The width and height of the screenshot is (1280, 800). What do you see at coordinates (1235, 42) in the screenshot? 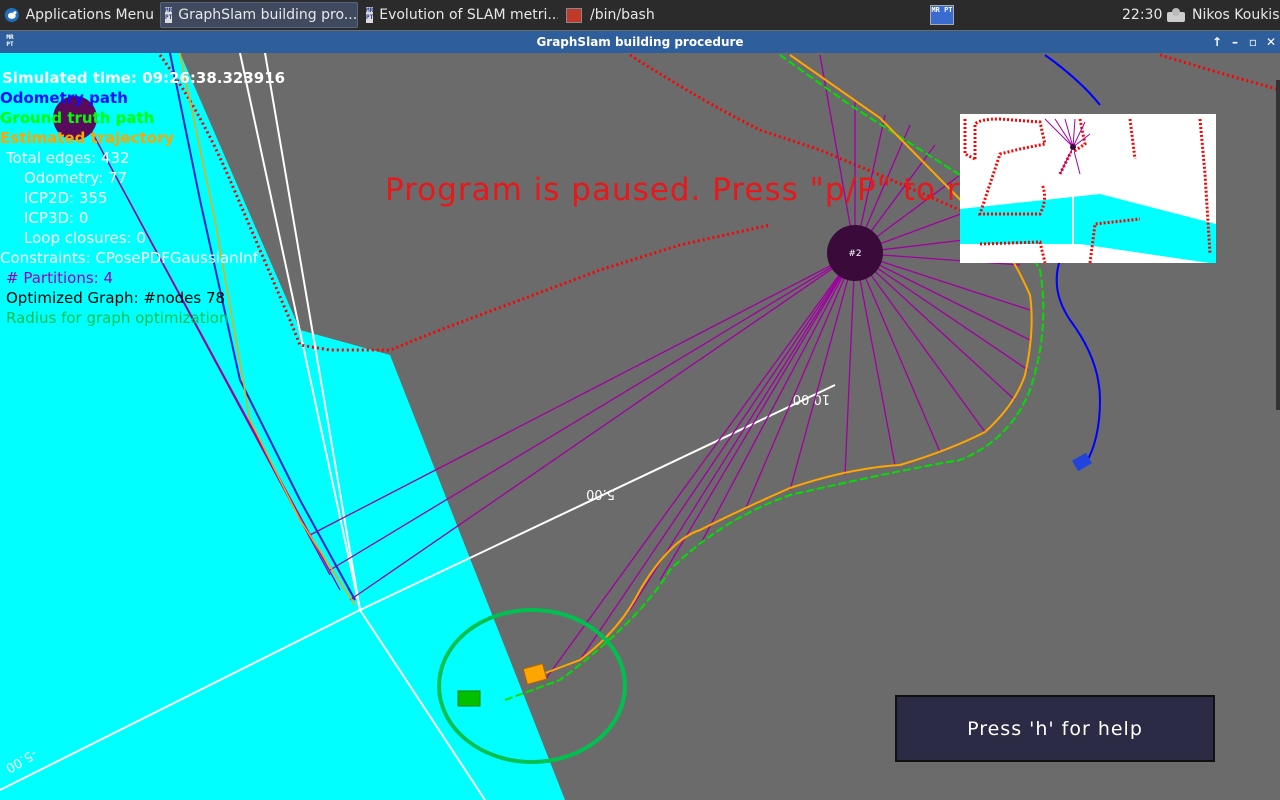
I see `window-minimize-icon: –` at bounding box center [1235, 42].